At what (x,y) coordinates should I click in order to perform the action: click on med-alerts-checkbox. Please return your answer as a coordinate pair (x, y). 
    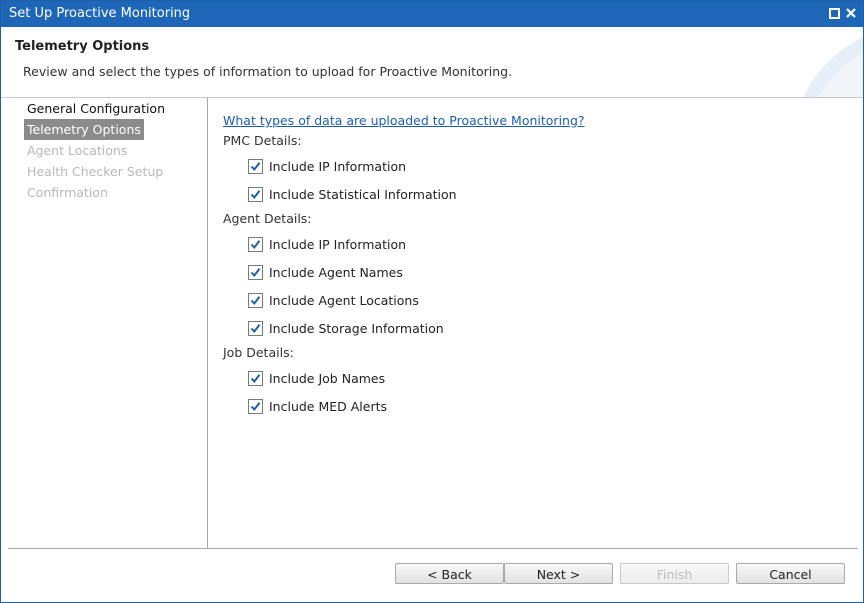
    Looking at the image, I should click on (255, 406).